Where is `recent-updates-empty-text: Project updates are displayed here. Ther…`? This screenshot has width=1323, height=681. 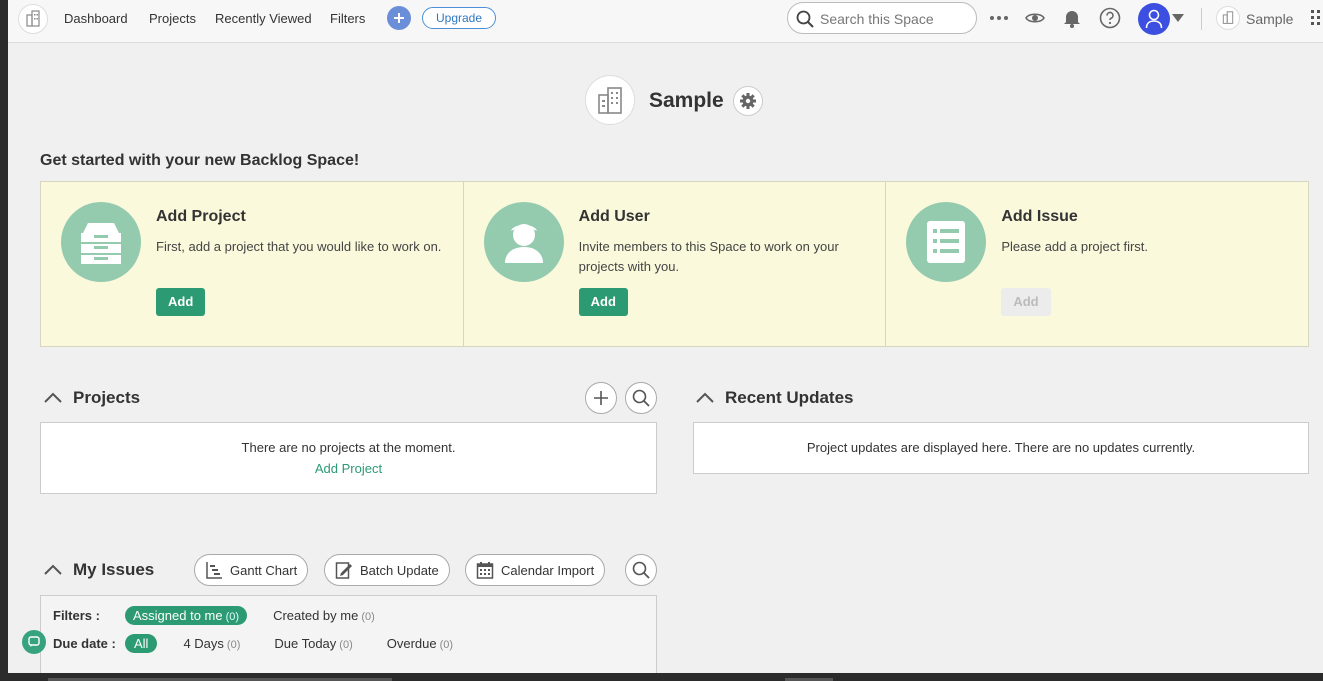 recent-updates-empty-text: Project updates are displayed here. Ther… is located at coordinates (1001, 447).